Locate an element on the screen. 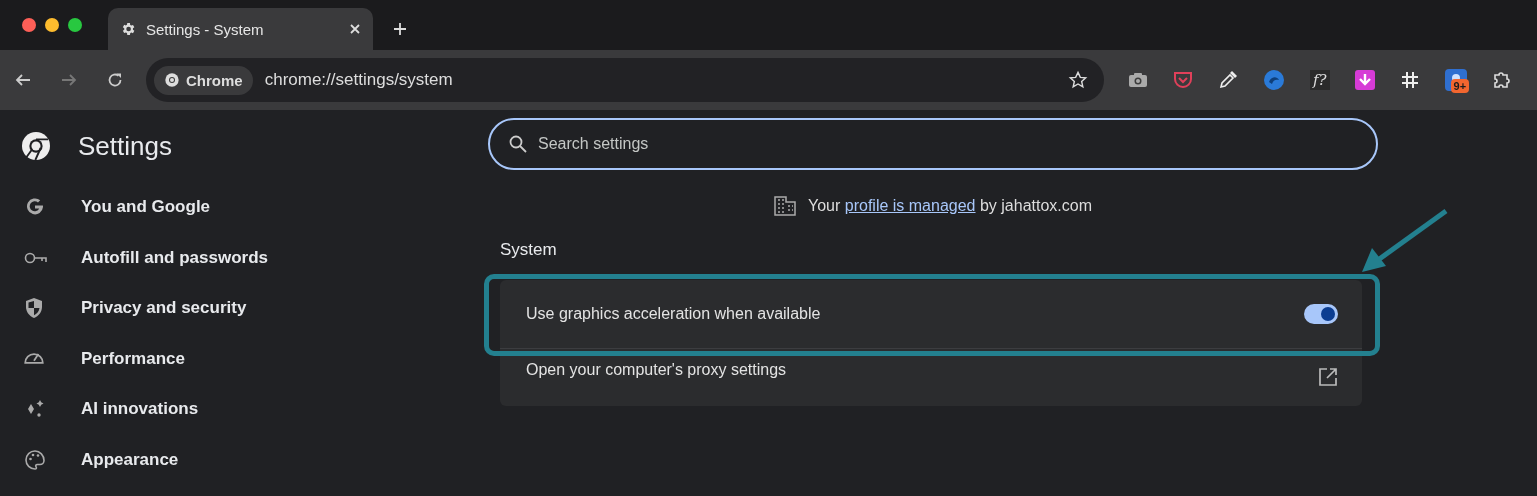 The image size is (1537, 496). search-icon is located at coordinates (518, 144).